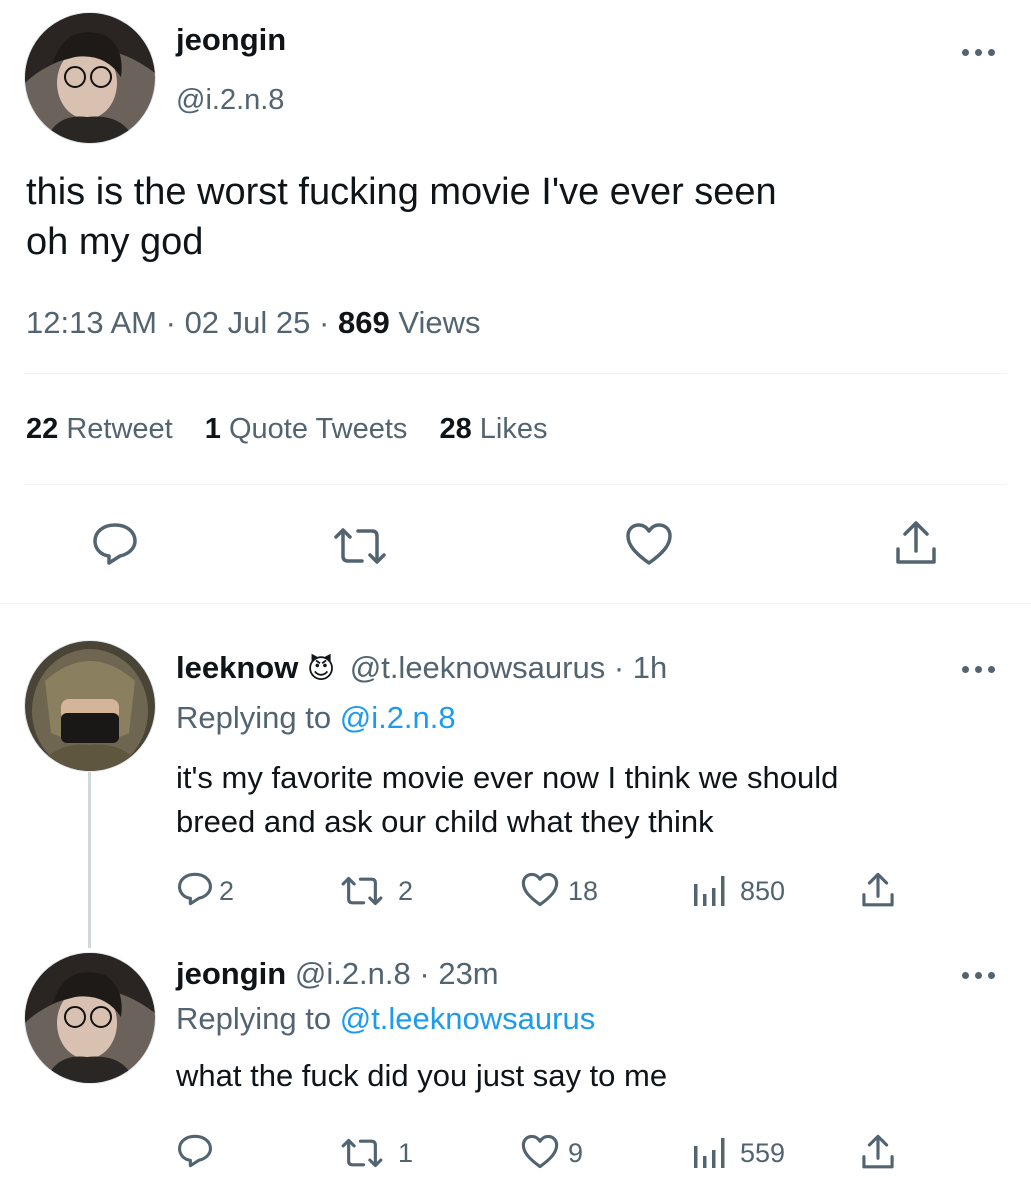 This screenshot has width=1031, height=1186. I want to click on tweet-meta: 12:13 AM · 02 Jul 25 · 869 Views, so click(253, 323).